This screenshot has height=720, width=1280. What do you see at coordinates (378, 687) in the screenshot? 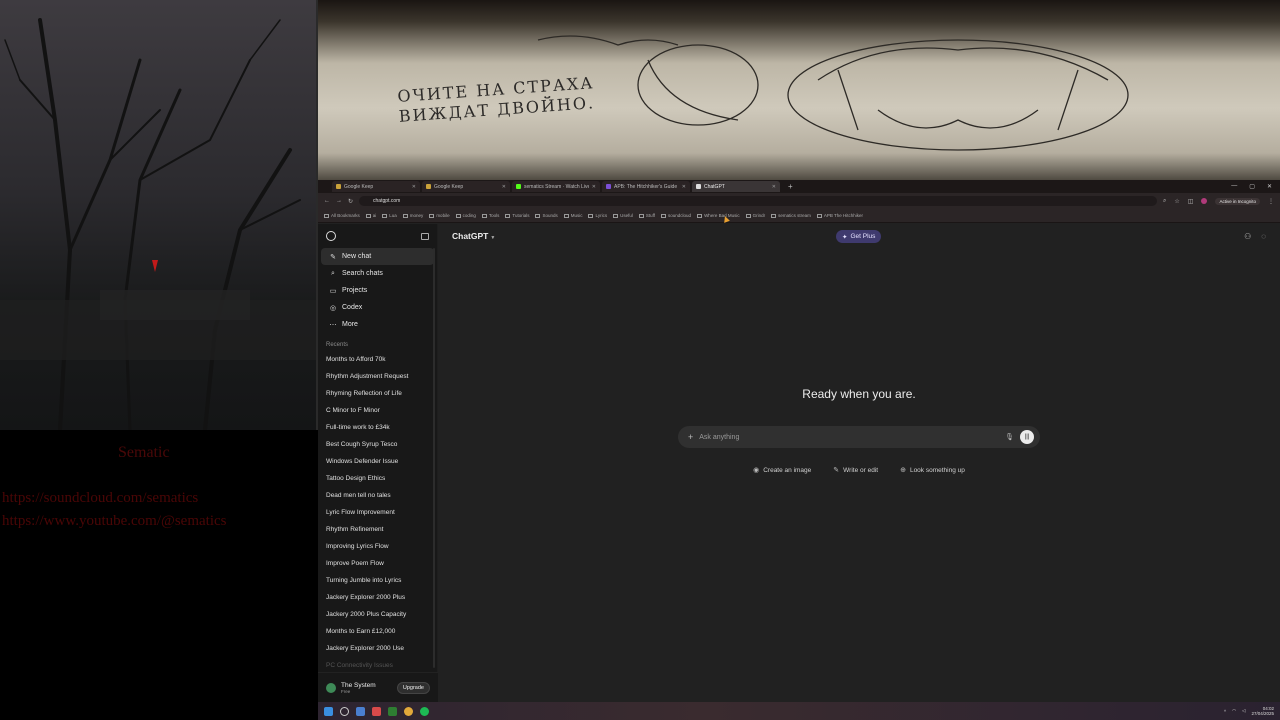
I see `user-menu: The System Free Upgrade` at bounding box center [378, 687].